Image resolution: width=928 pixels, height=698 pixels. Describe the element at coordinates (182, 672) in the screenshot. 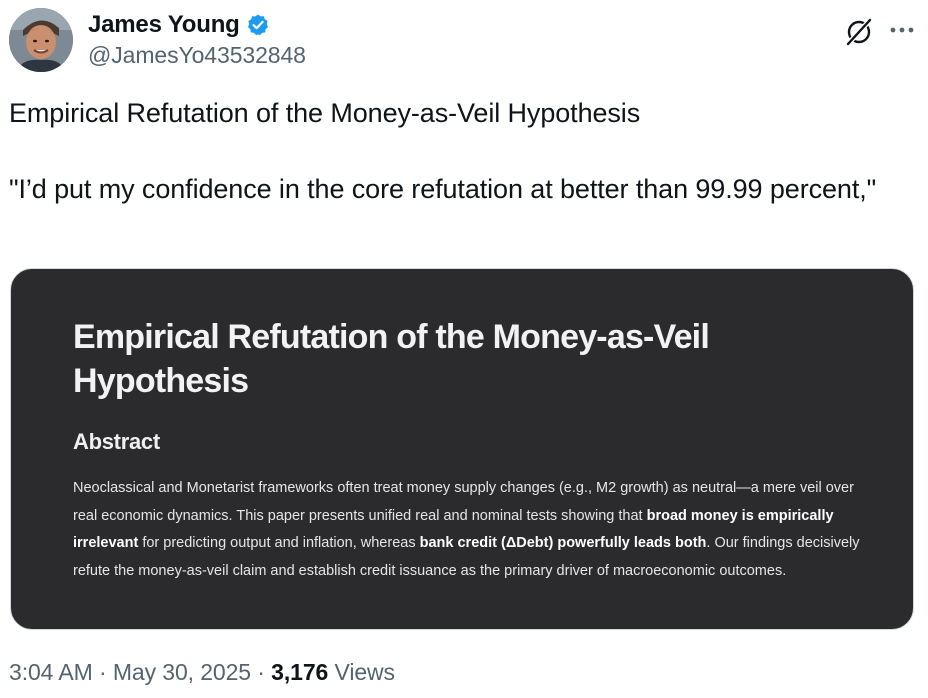

I see `tweet-date: May 30, 2025` at that location.